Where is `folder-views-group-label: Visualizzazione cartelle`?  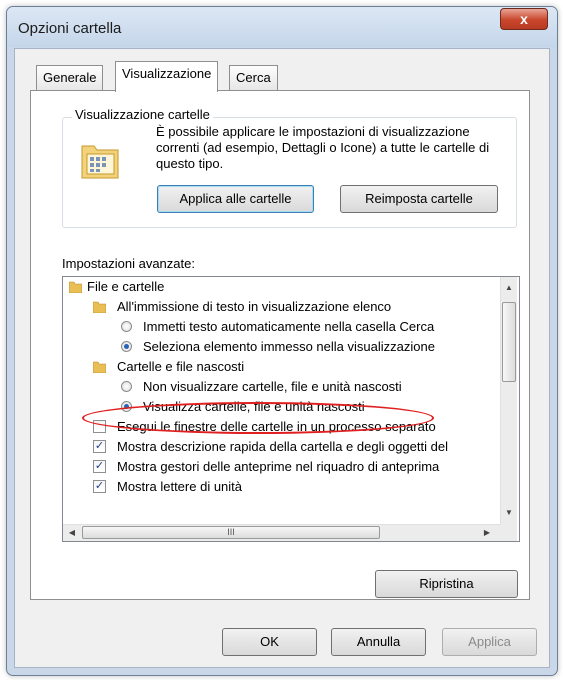
folder-views-group-label: Visualizzazione cartelle is located at coordinates (142, 114).